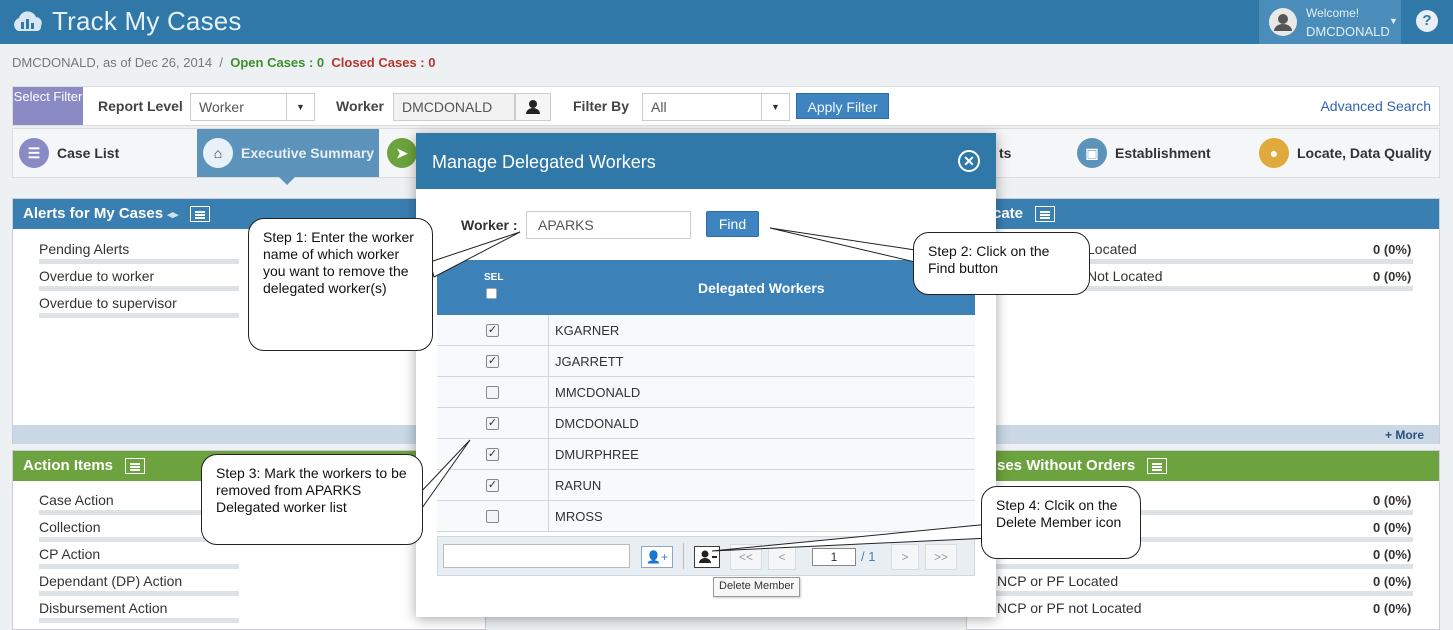 Image resolution: width=1453 pixels, height=630 pixels. Describe the element at coordinates (761, 485) in the screenshot. I see `worker-name: RARUN` at that location.